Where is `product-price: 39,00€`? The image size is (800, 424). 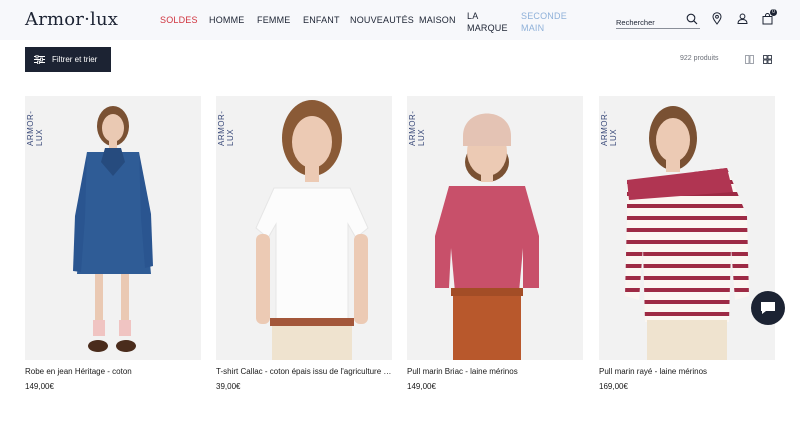
product-price: 39,00€ is located at coordinates (228, 386).